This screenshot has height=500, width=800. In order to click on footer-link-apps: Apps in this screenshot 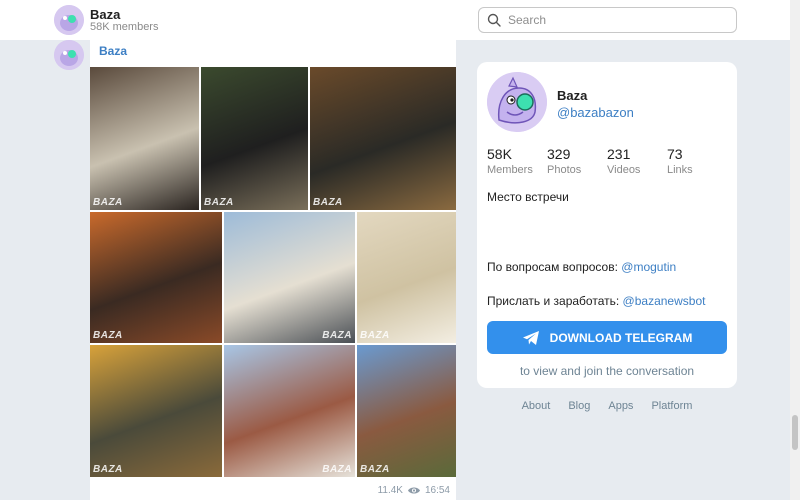, I will do `click(620, 406)`.